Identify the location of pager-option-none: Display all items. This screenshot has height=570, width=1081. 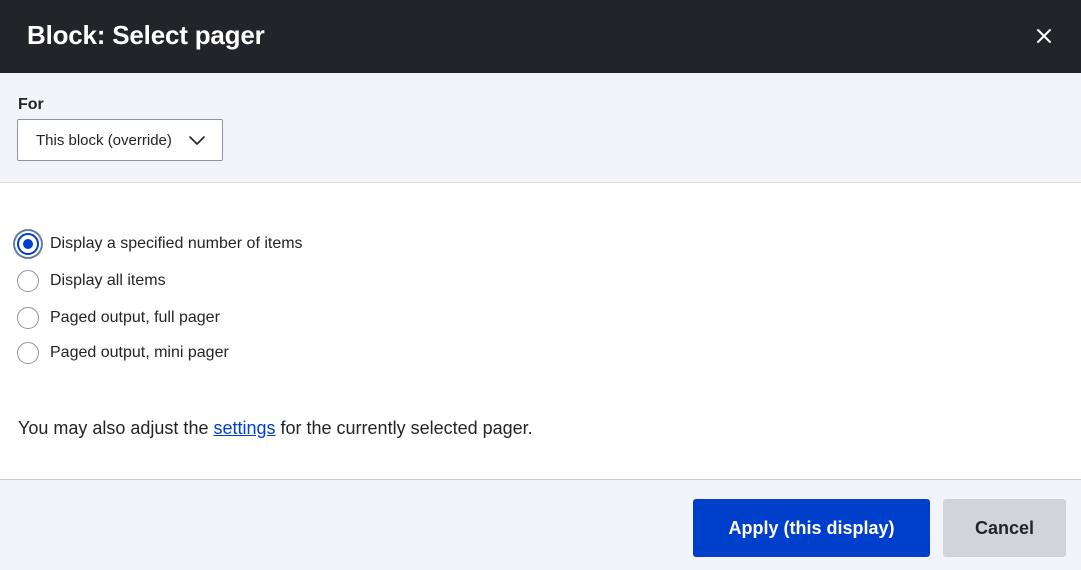
(91, 281).